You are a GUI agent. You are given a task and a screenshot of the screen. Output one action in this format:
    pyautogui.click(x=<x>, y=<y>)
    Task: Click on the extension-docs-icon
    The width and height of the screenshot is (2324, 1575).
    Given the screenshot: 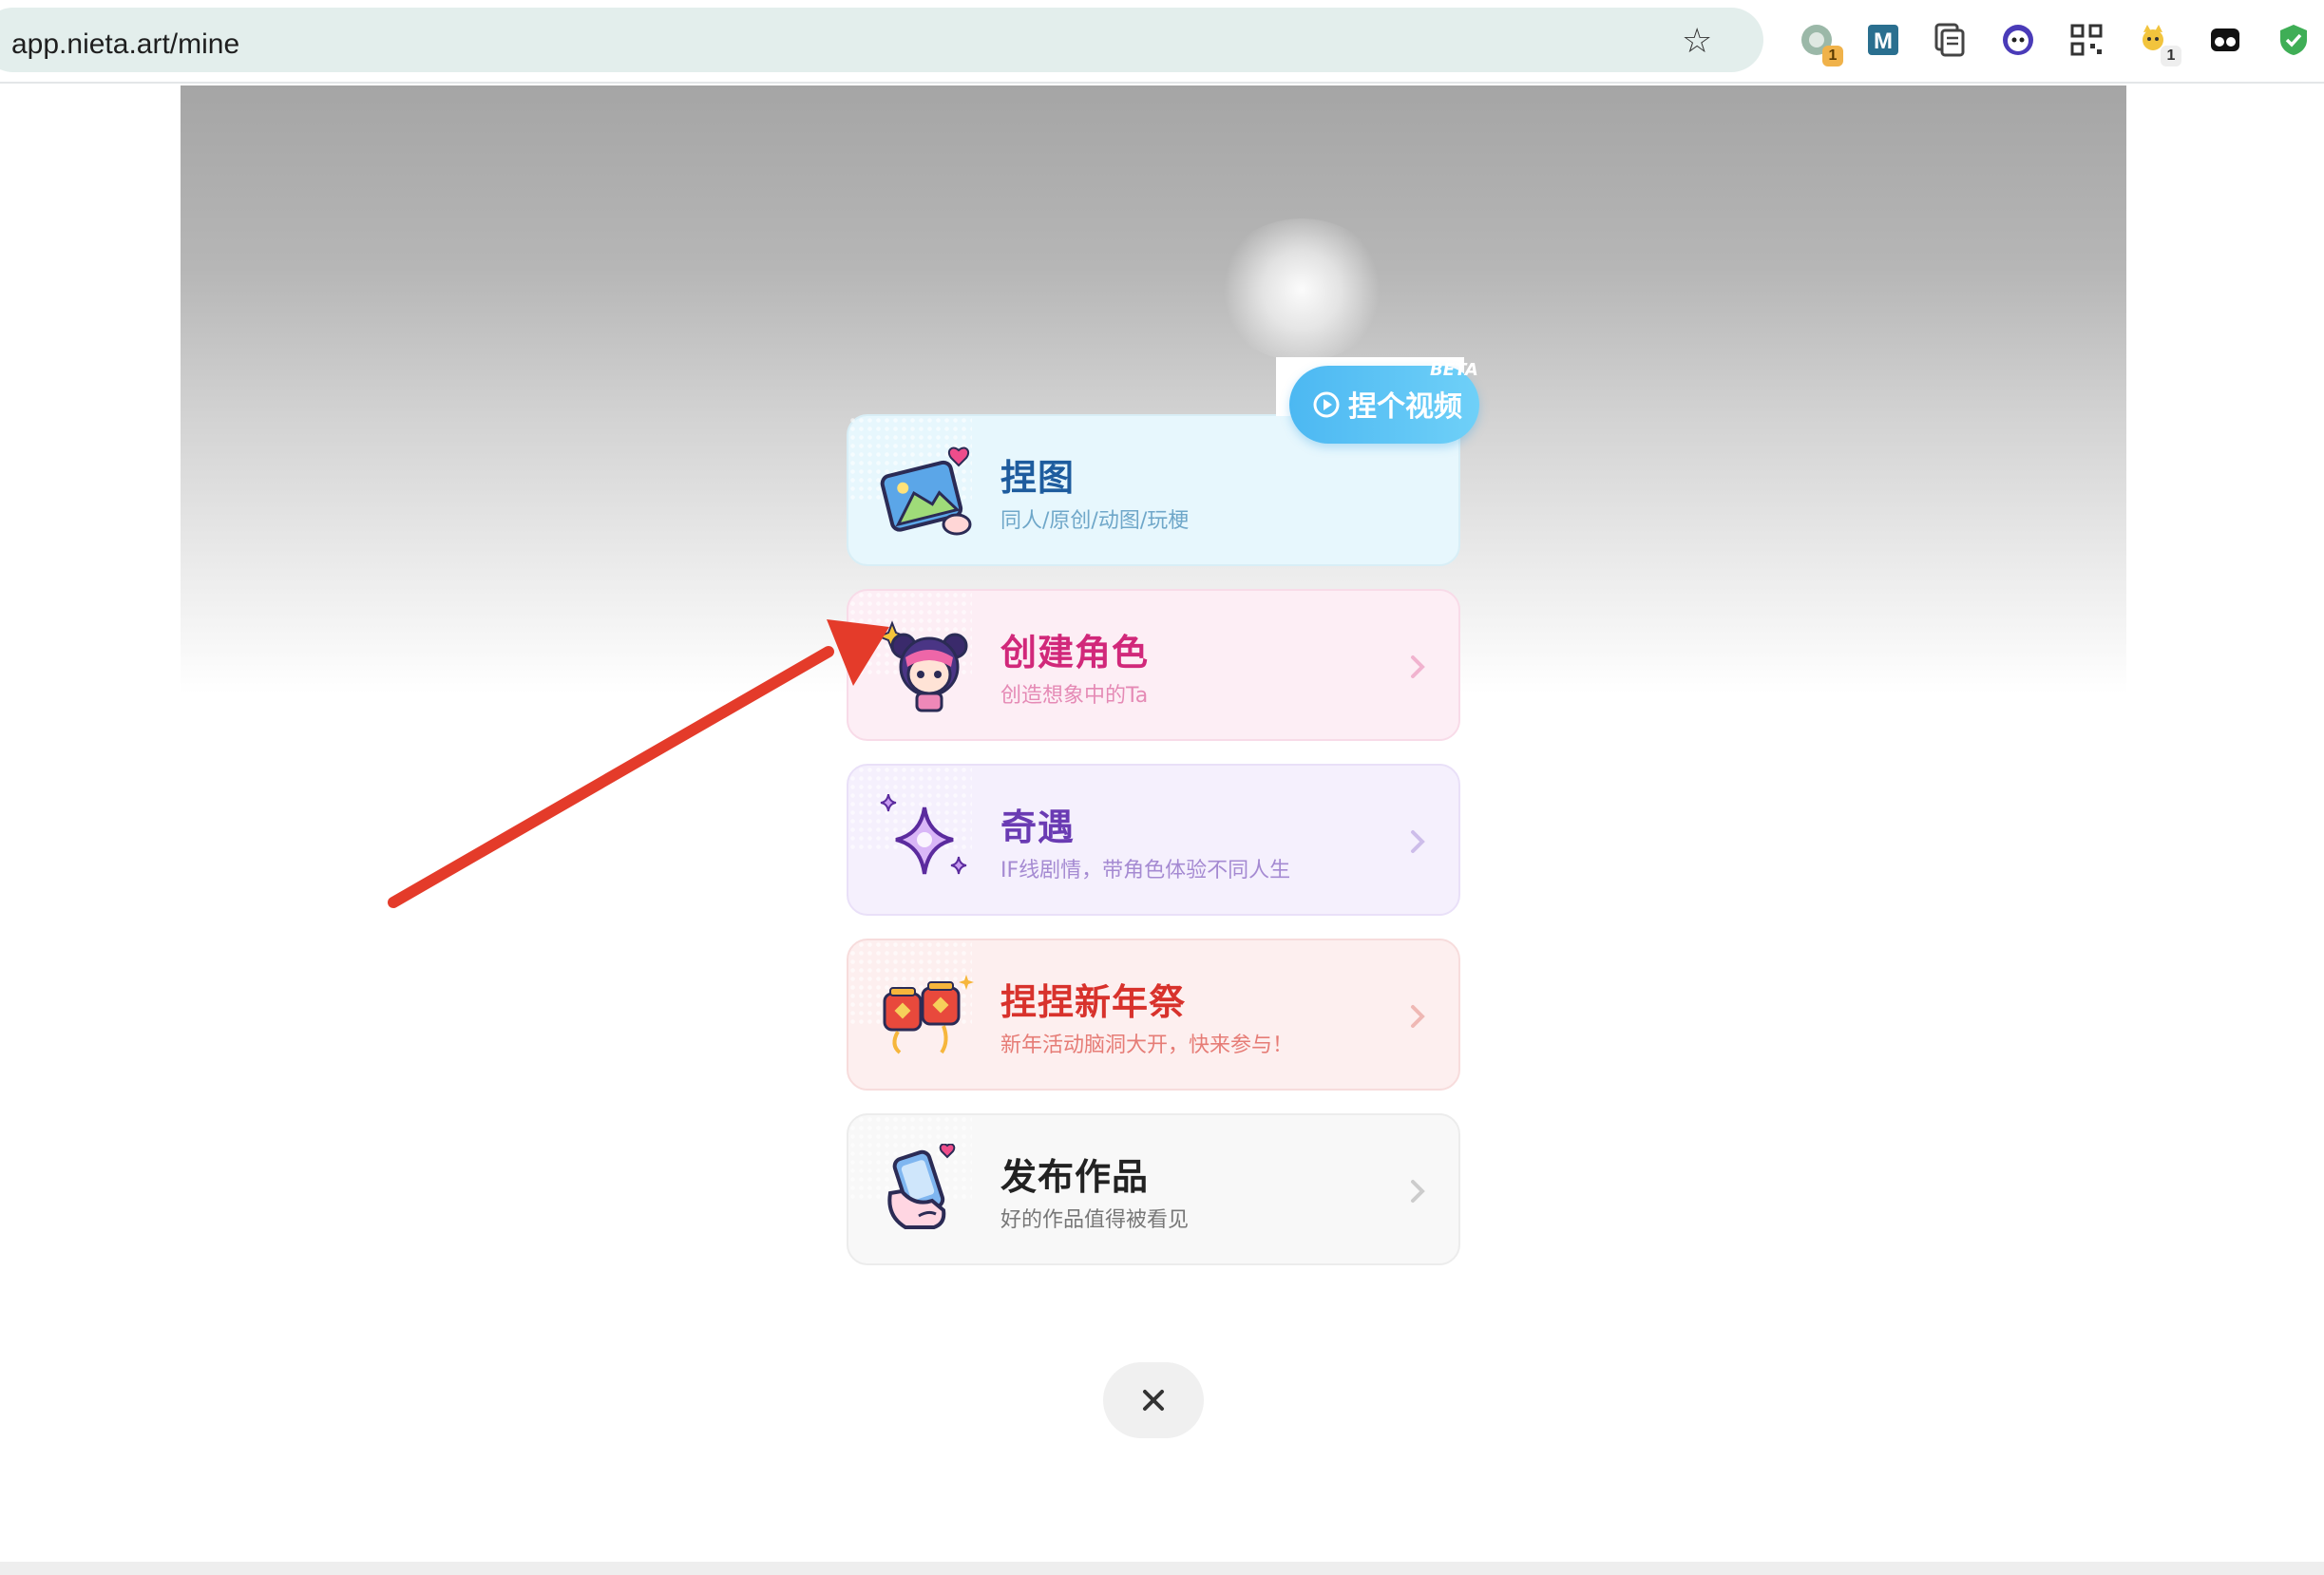 What is the action you would take?
    pyautogui.click(x=1950, y=40)
    